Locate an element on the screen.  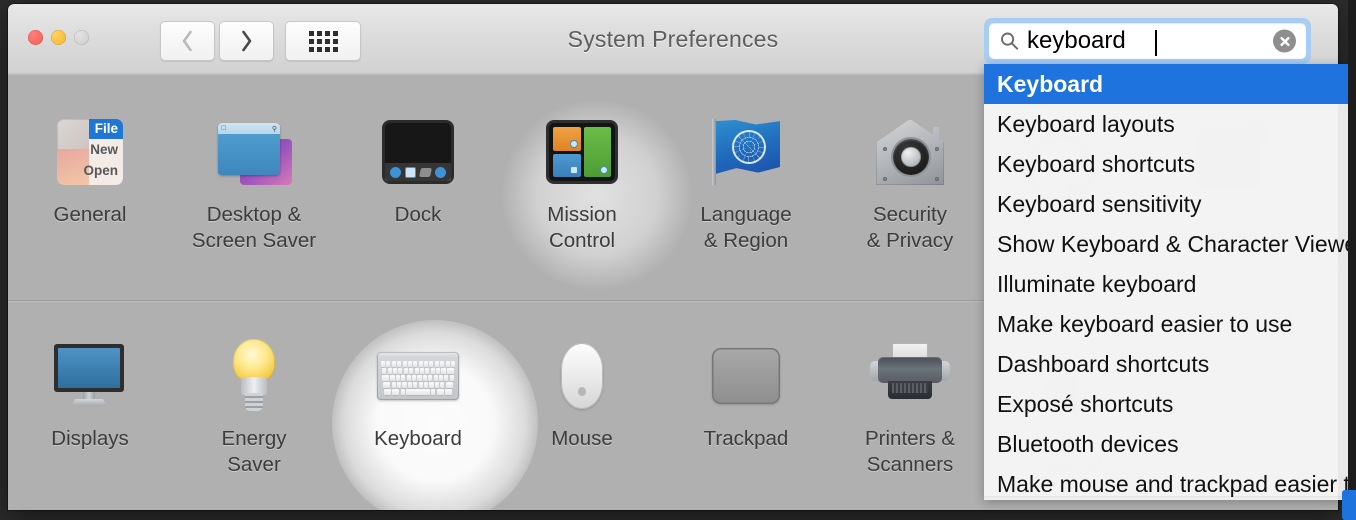
keyboard-icon is located at coordinates (418, 376).